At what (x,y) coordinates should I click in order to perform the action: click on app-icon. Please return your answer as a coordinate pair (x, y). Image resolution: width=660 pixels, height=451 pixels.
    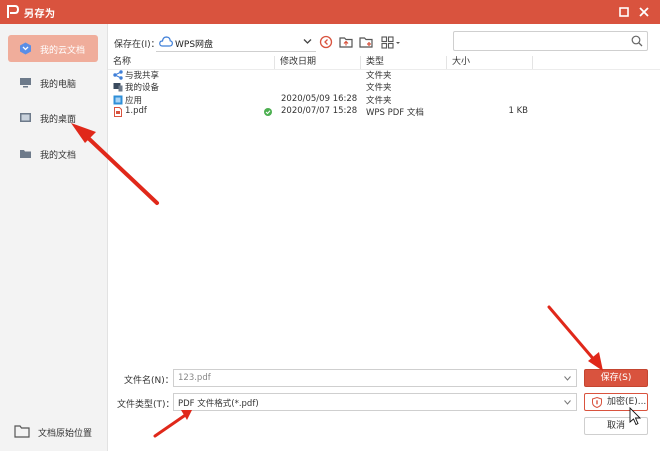
    Looking at the image, I should click on (118, 100).